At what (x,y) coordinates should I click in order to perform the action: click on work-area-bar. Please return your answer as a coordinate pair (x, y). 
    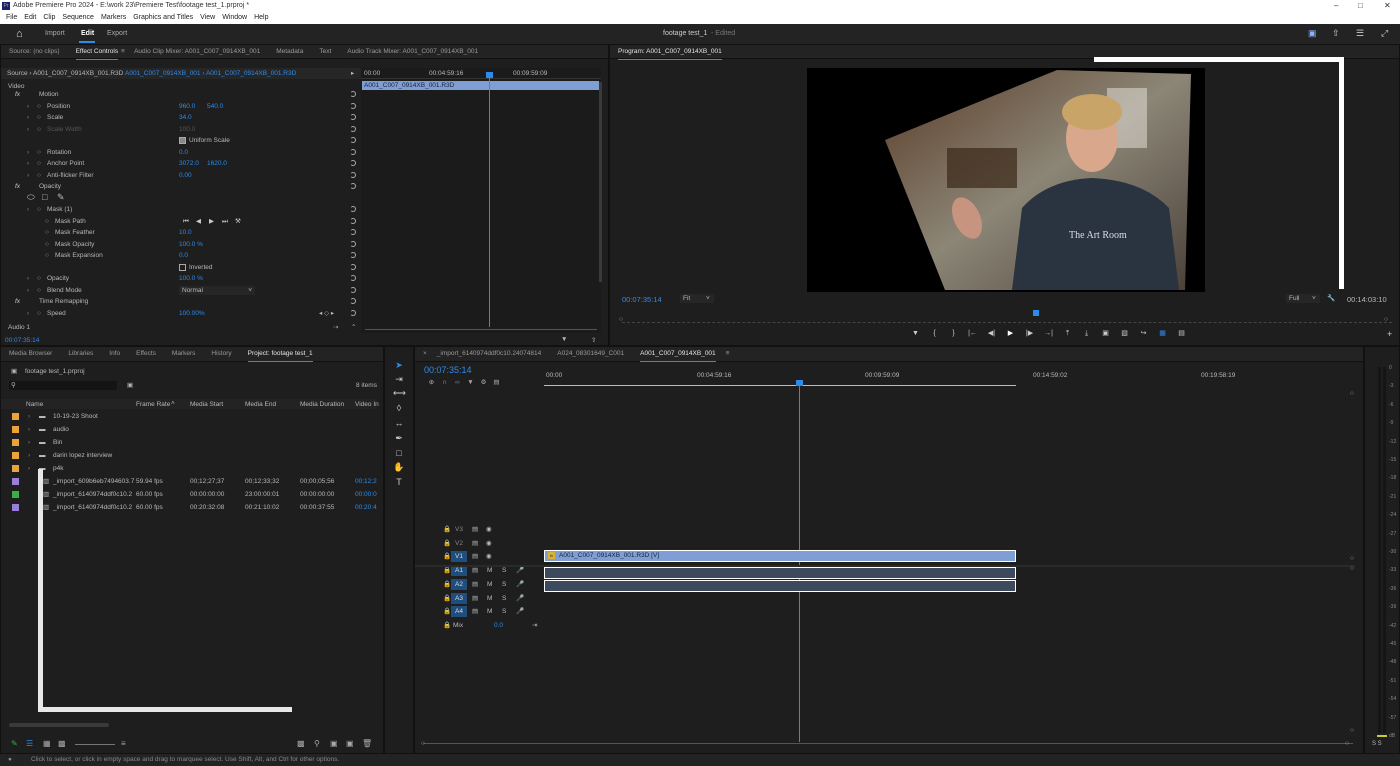
    Looking at the image, I should click on (780, 385).